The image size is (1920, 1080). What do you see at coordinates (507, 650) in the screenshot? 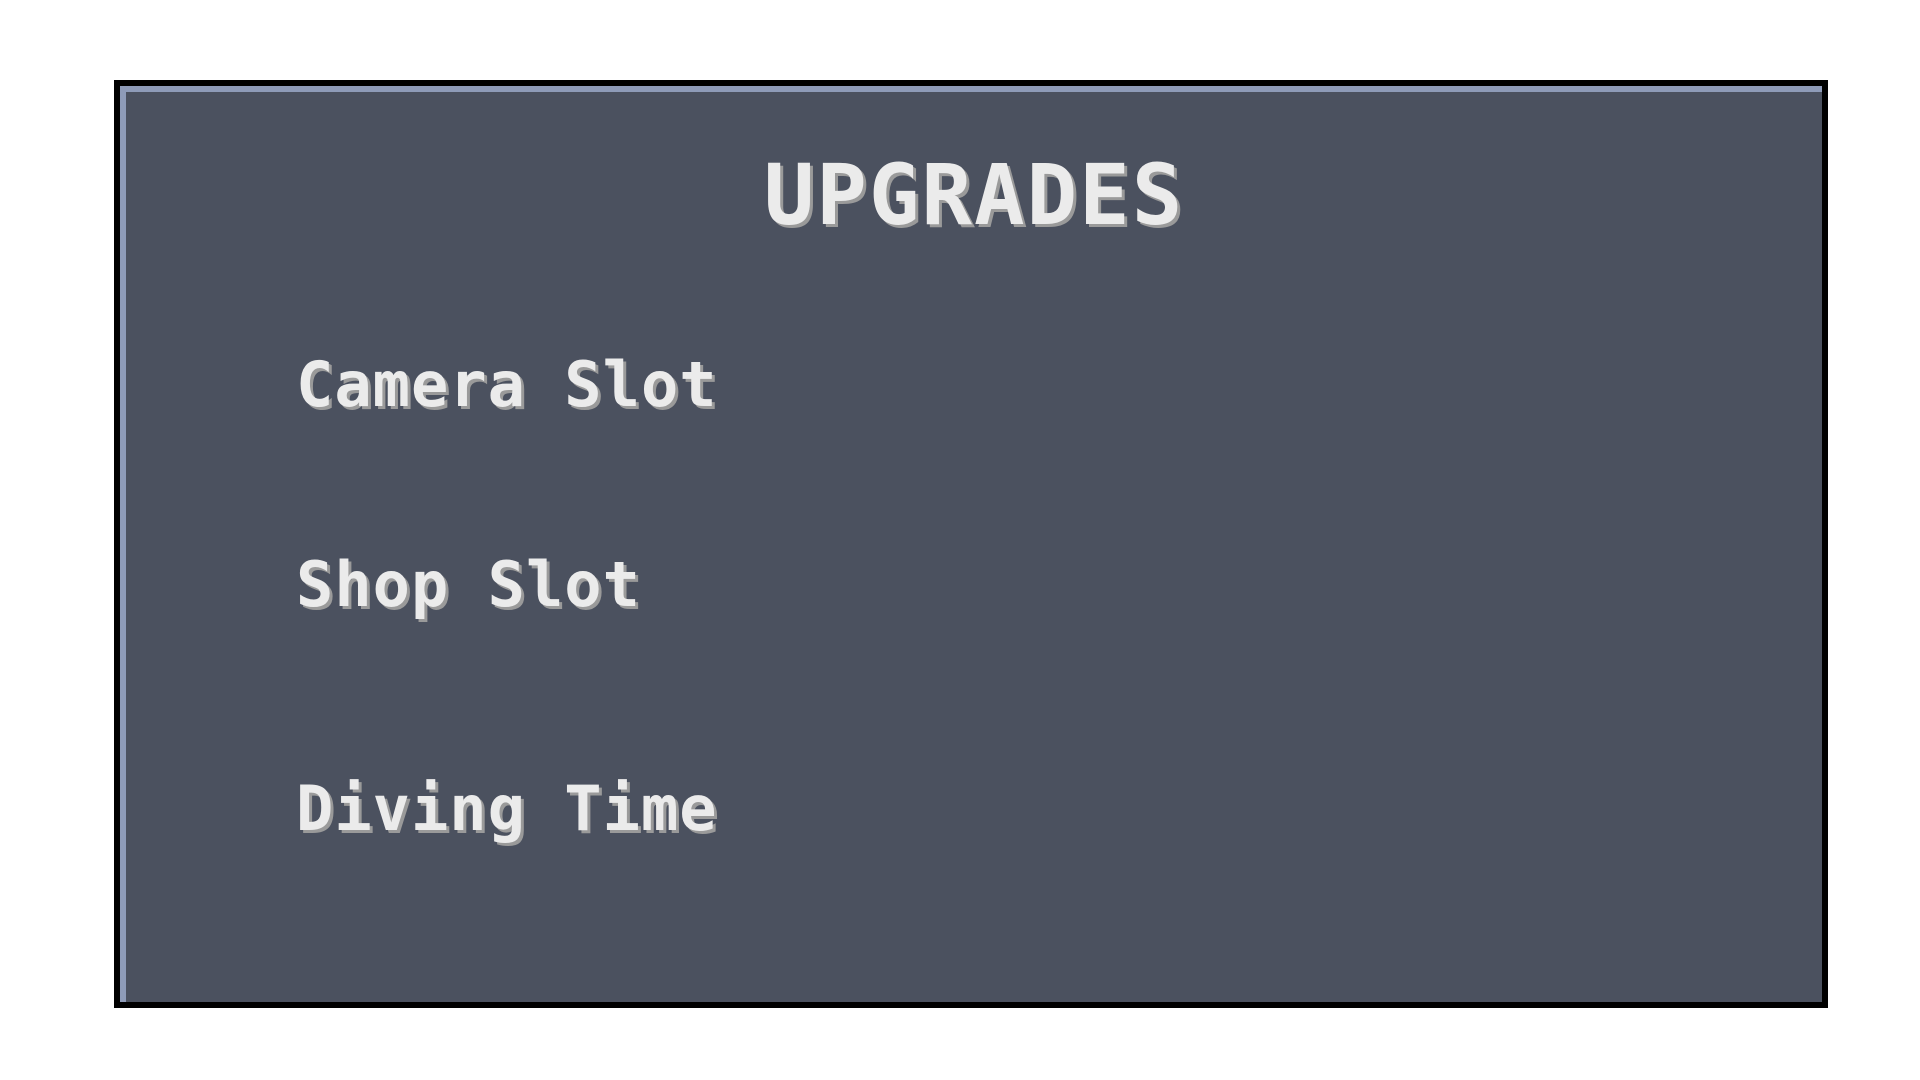
I see `upgrade-item-shop-slot: Shop Slot` at bounding box center [507, 650].